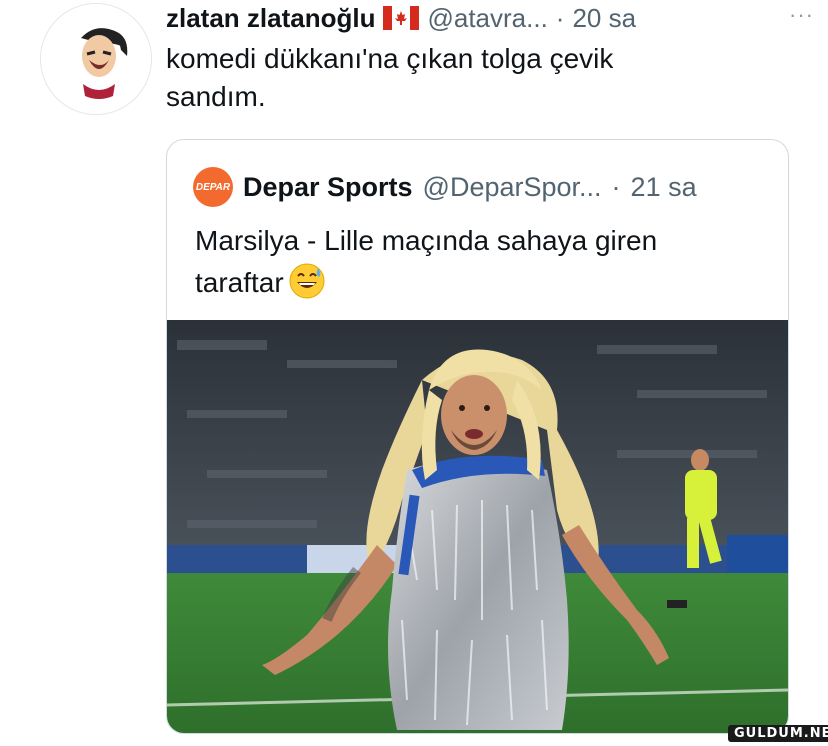 The width and height of the screenshot is (828, 746). I want to click on author-avatar, so click(96, 59).